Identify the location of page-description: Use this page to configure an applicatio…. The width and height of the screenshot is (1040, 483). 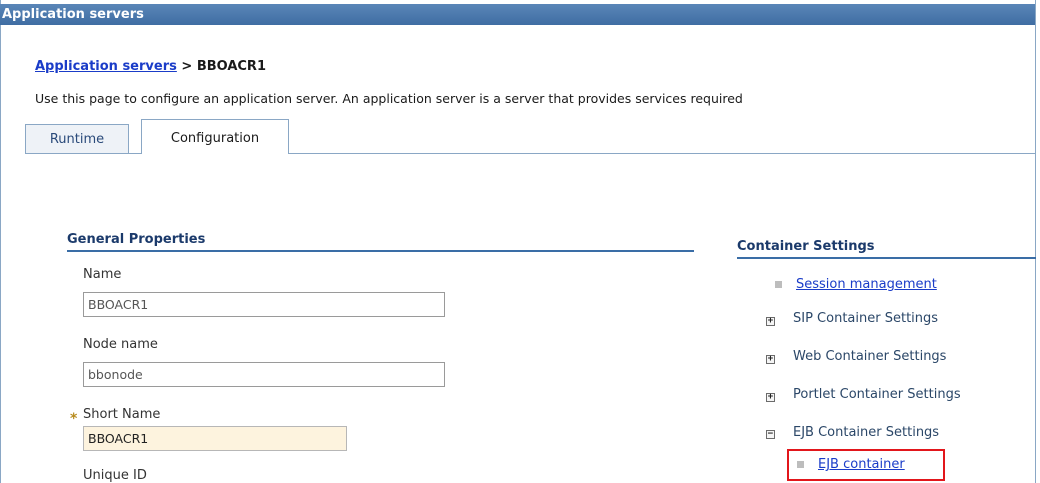
(389, 98).